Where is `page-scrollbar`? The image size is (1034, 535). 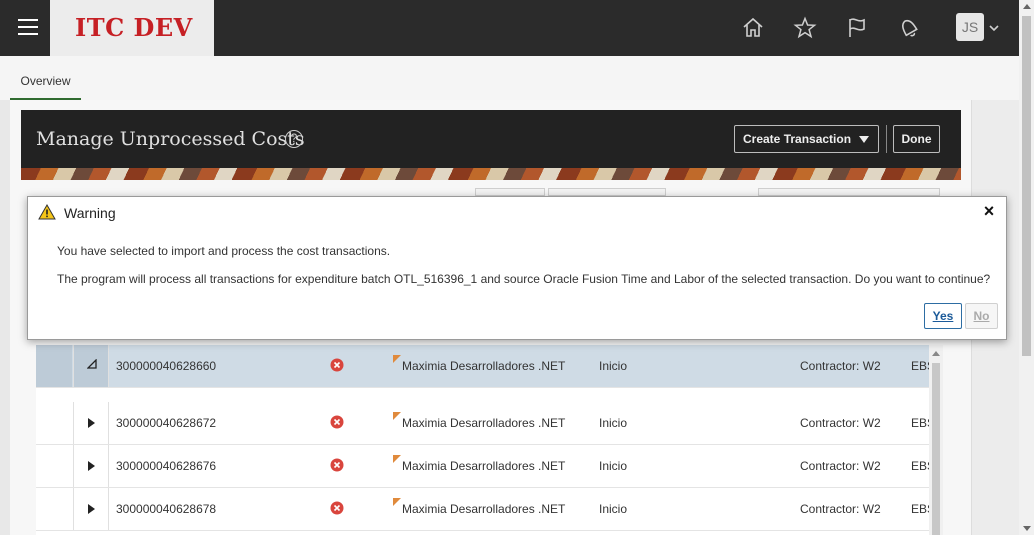
page-scrollbar is located at coordinates (1026, 267).